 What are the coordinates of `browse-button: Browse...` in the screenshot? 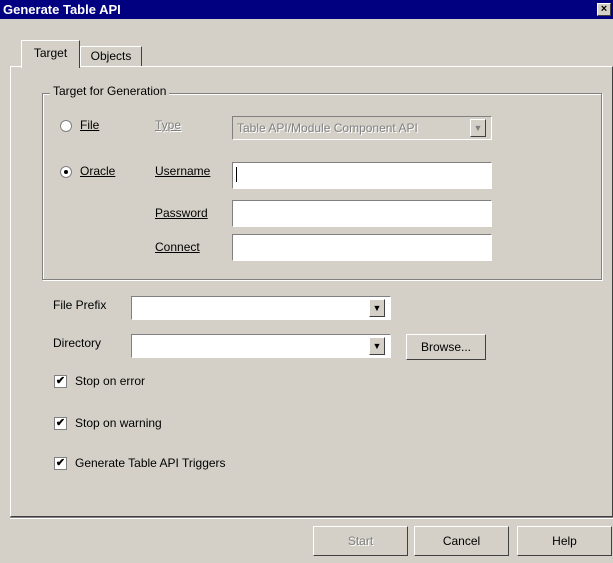 It's located at (446, 347).